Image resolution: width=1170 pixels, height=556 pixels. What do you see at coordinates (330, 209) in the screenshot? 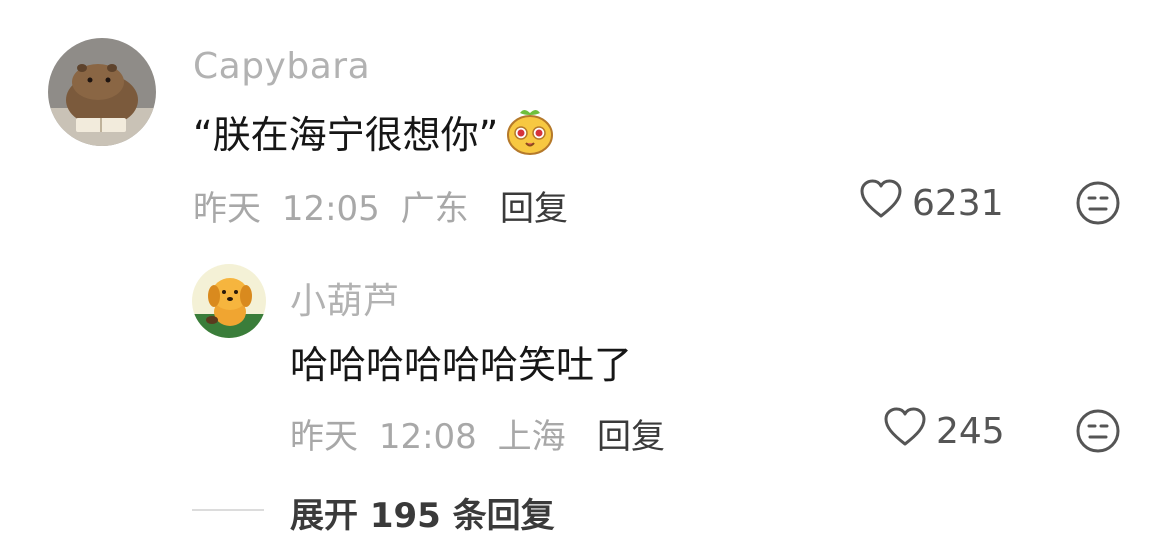
I see `comment-time: 12:05` at bounding box center [330, 209].